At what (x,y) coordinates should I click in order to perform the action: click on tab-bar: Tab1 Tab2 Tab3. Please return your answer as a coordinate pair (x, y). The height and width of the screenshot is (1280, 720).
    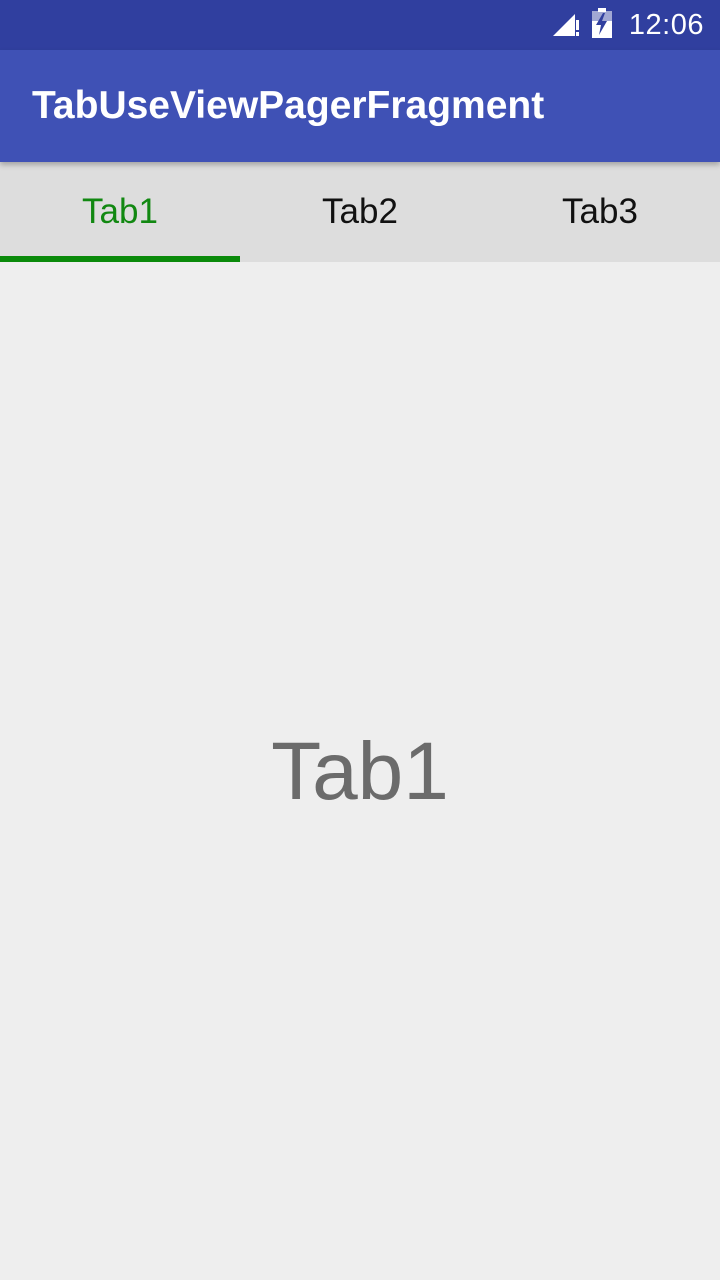
    Looking at the image, I should click on (360, 212).